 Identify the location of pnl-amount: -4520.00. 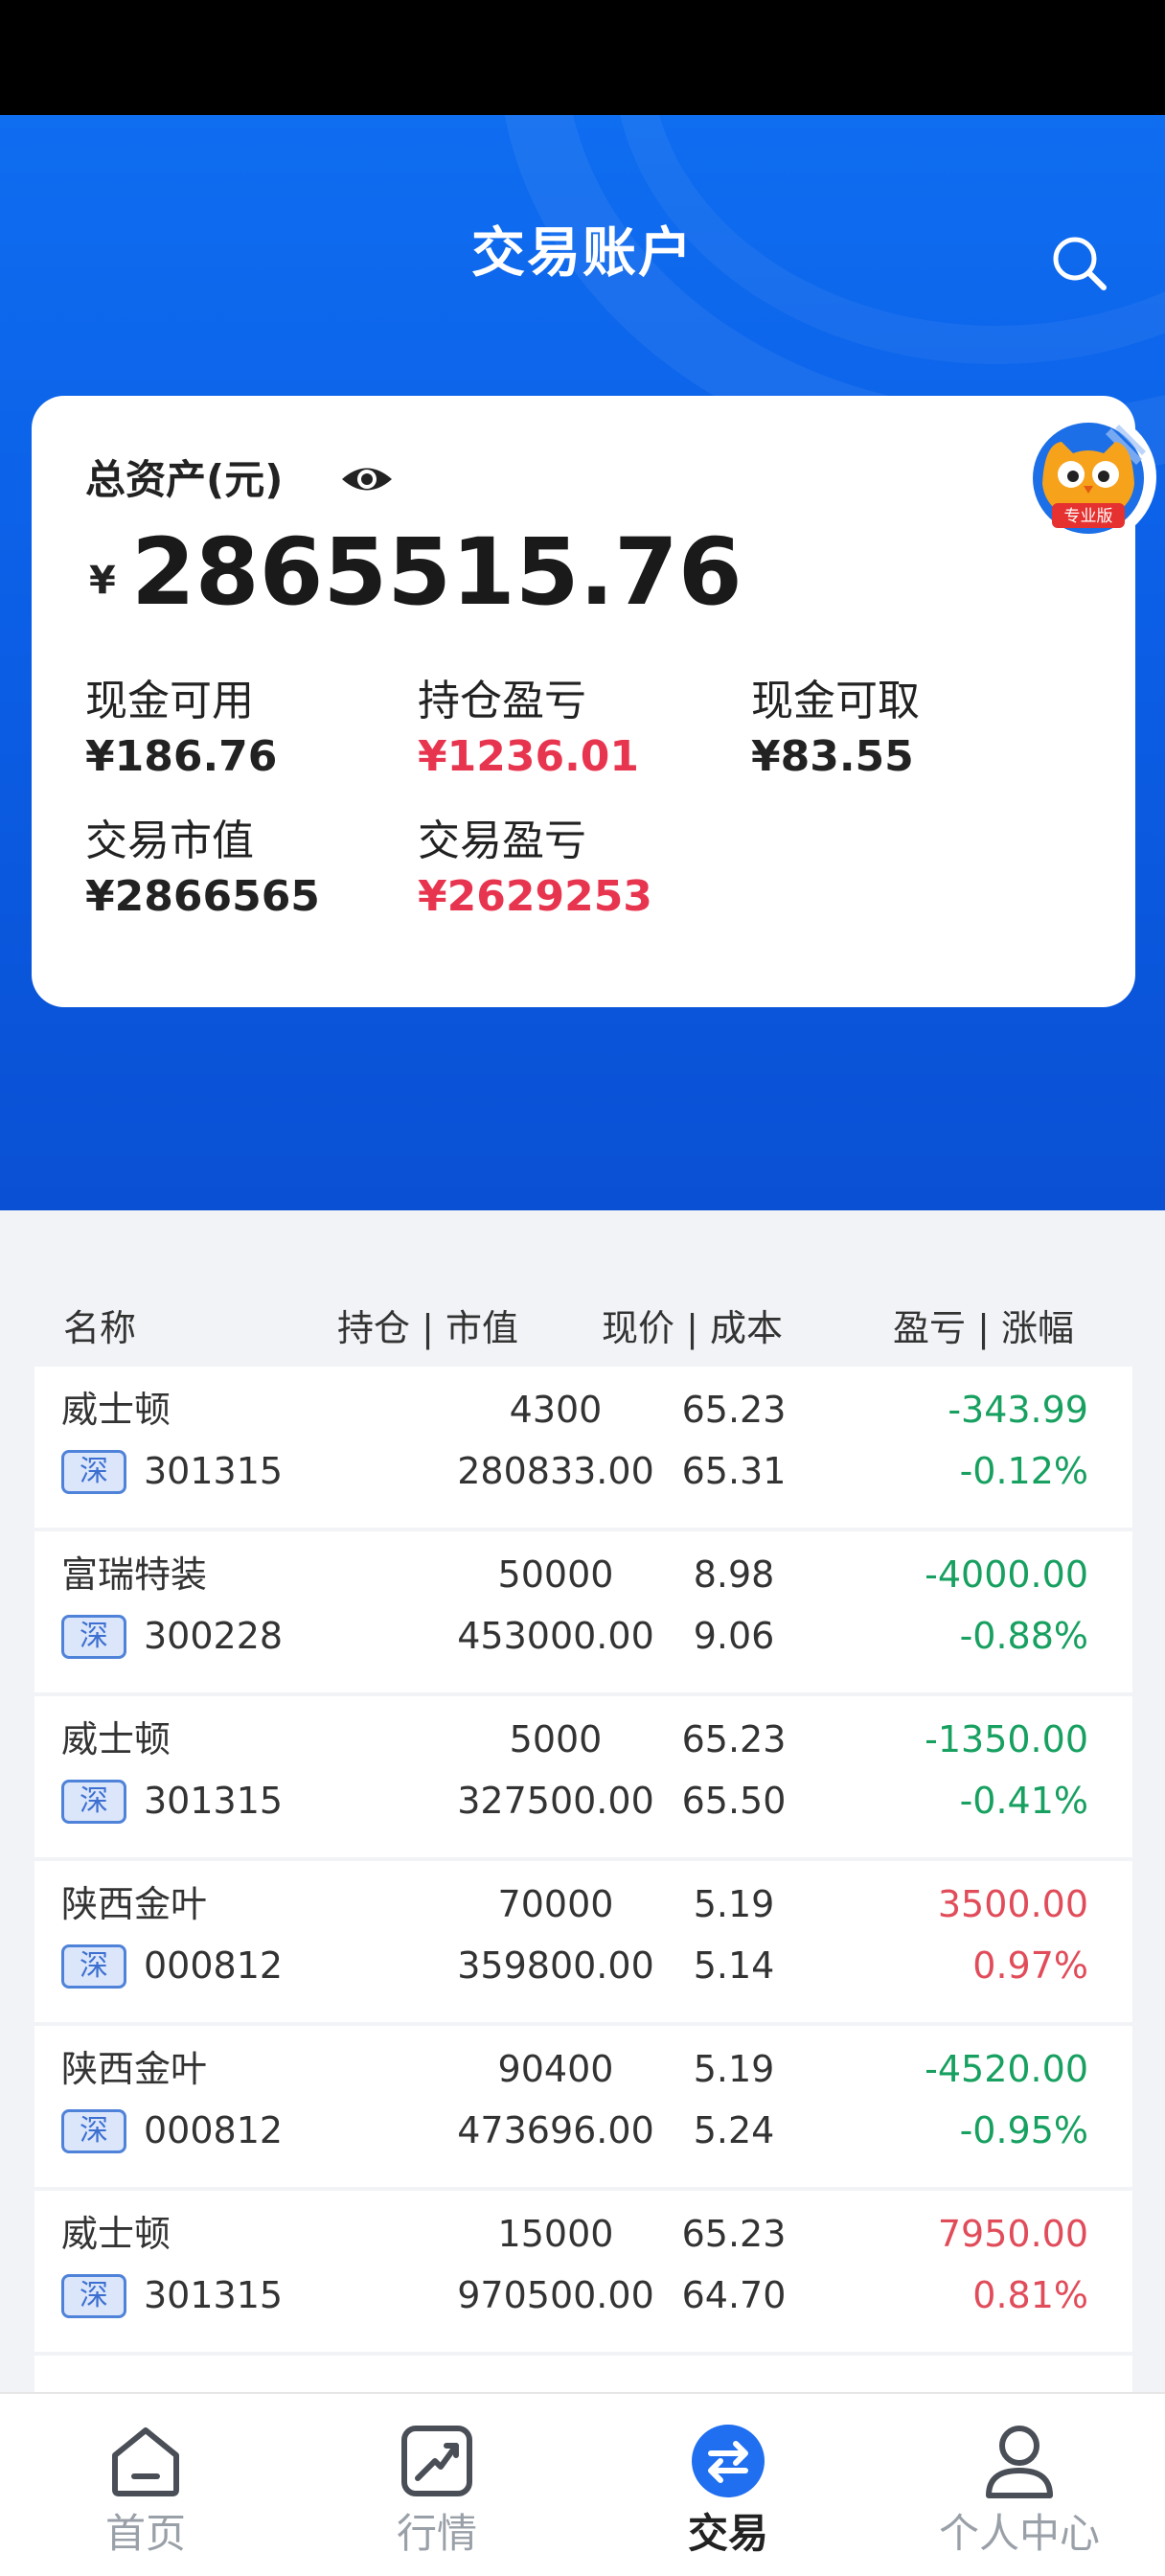
(1006, 2069).